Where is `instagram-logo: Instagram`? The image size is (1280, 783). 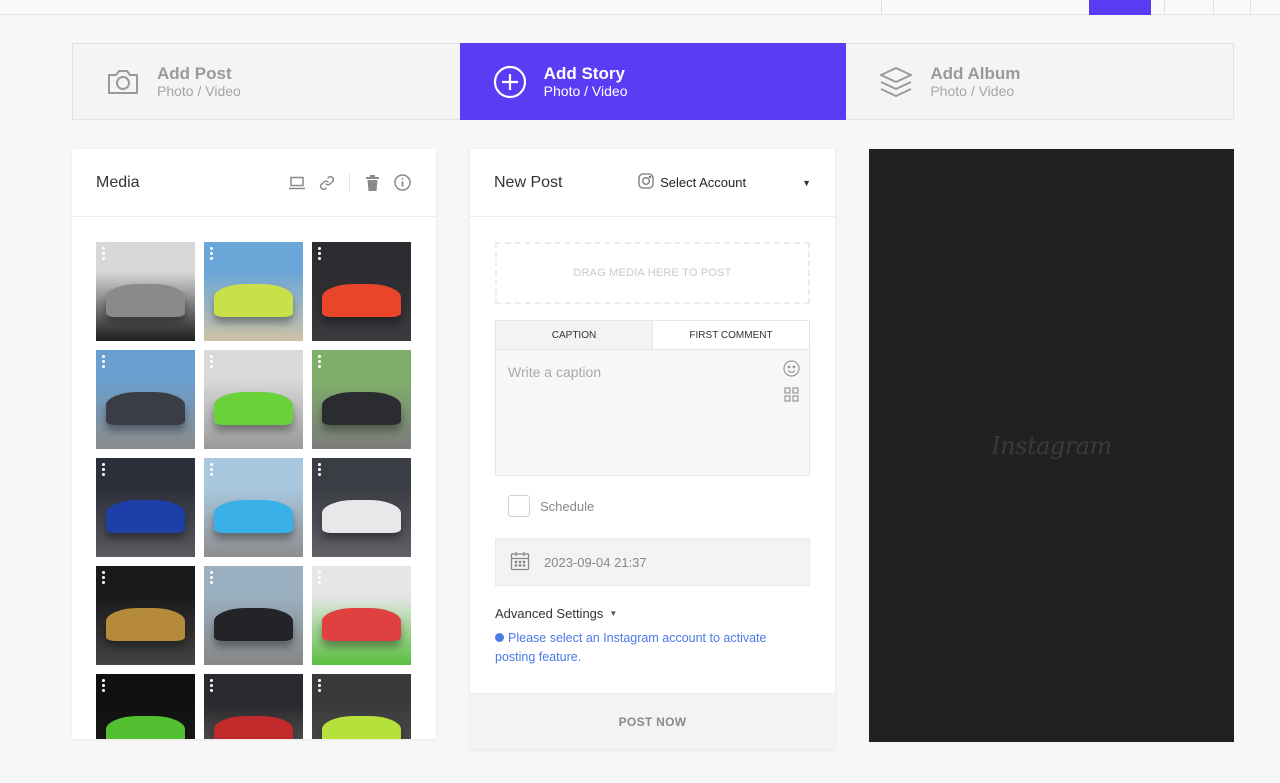 instagram-logo: Instagram is located at coordinates (1051, 445).